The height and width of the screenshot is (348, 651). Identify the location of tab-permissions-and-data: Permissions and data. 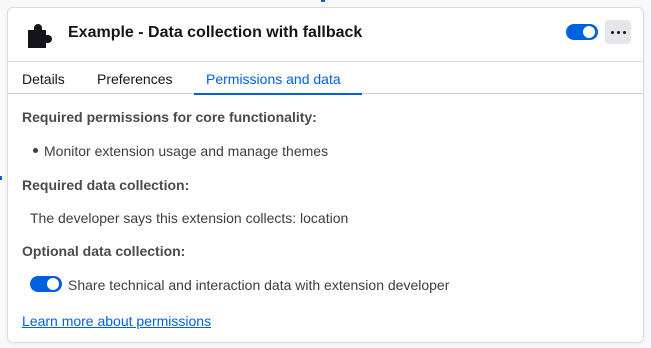
(273, 79).